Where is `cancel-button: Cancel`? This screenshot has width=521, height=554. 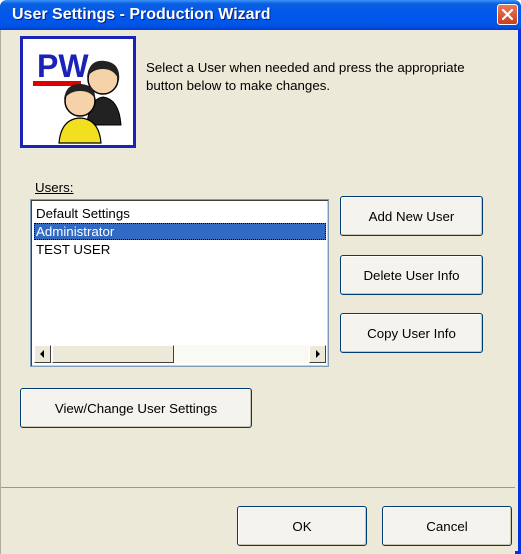
cancel-button: Cancel is located at coordinates (447, 526).